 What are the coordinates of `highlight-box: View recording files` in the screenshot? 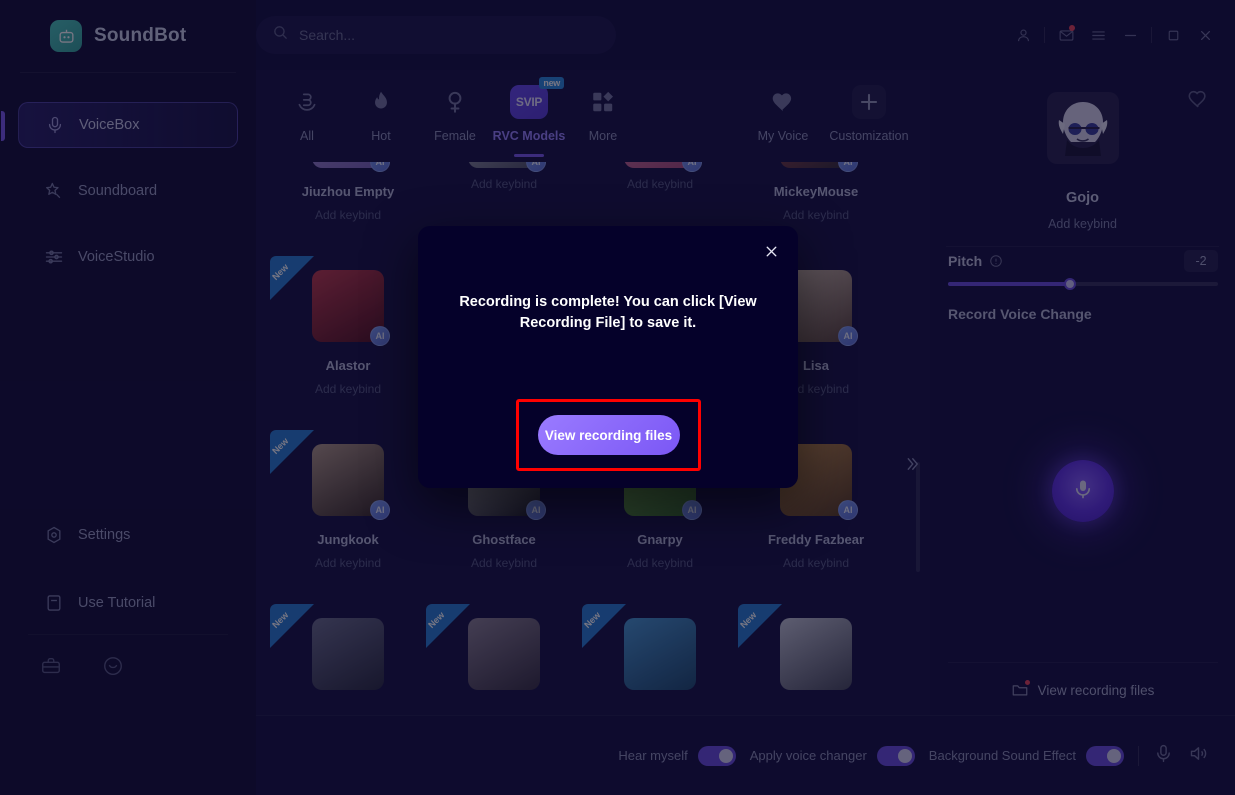 It's located at (608, 435).